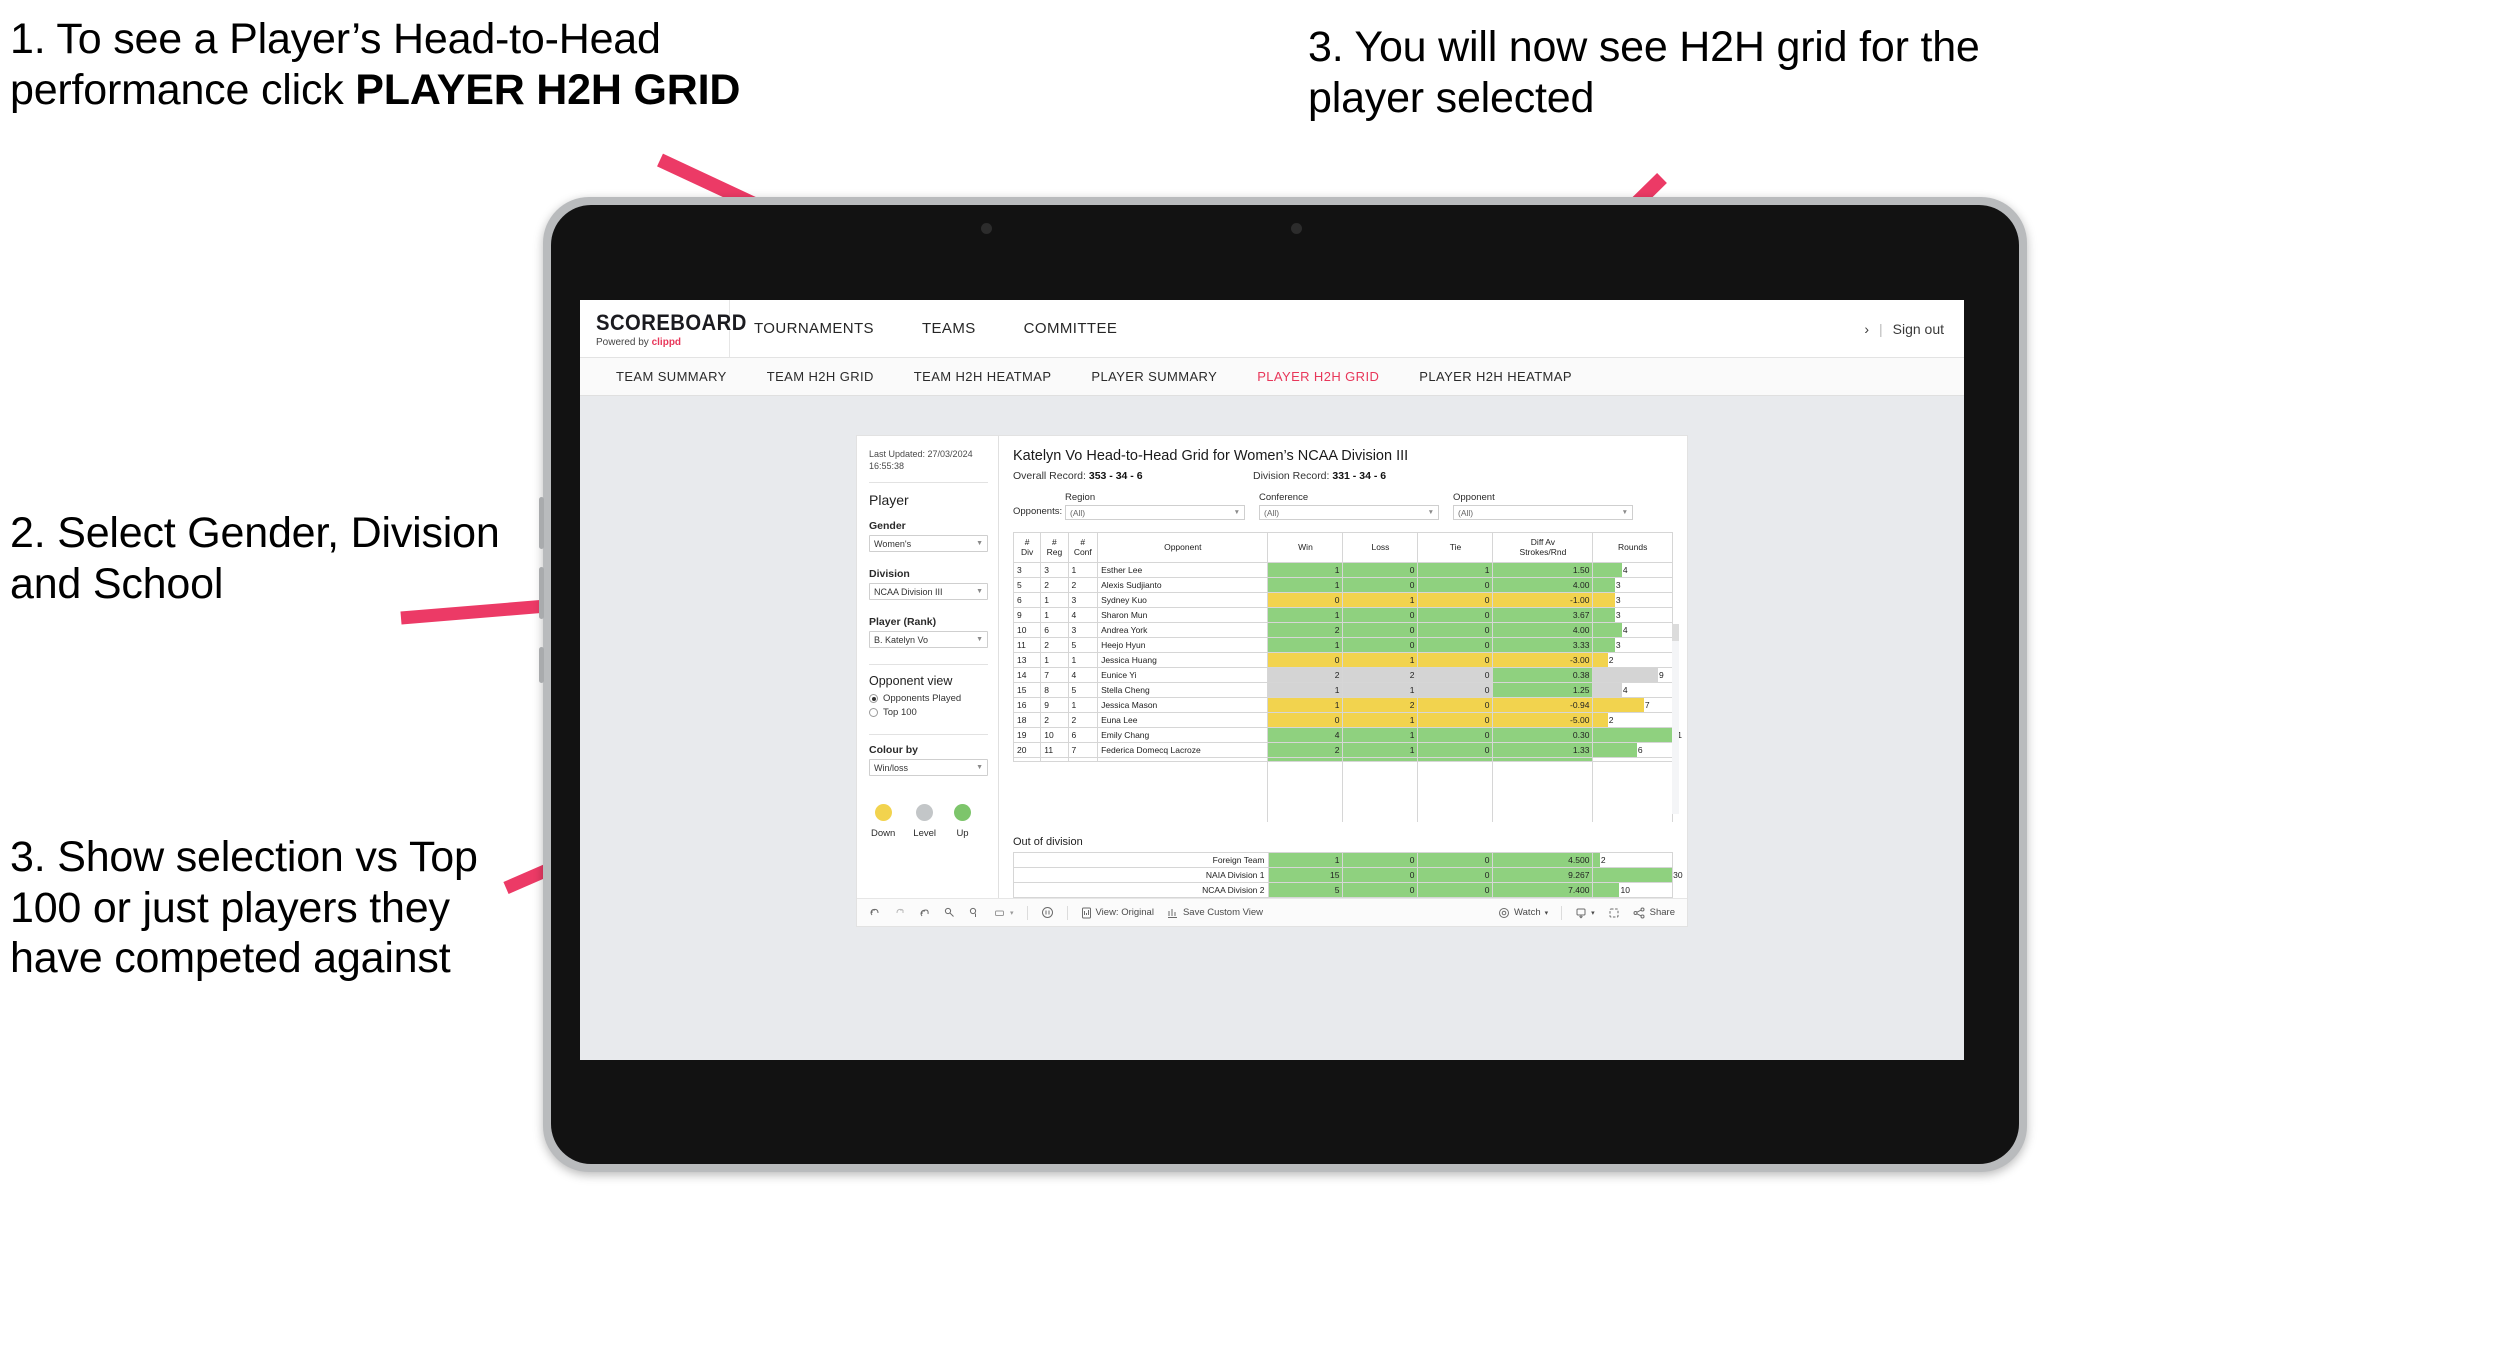 The width and height of the screenshot is (2512, 1352). What do you see at coordinates (1523, 913) in the screenshot?
I see `watch-dropdown: Watch ▾` at bounding box center [1523, 913].